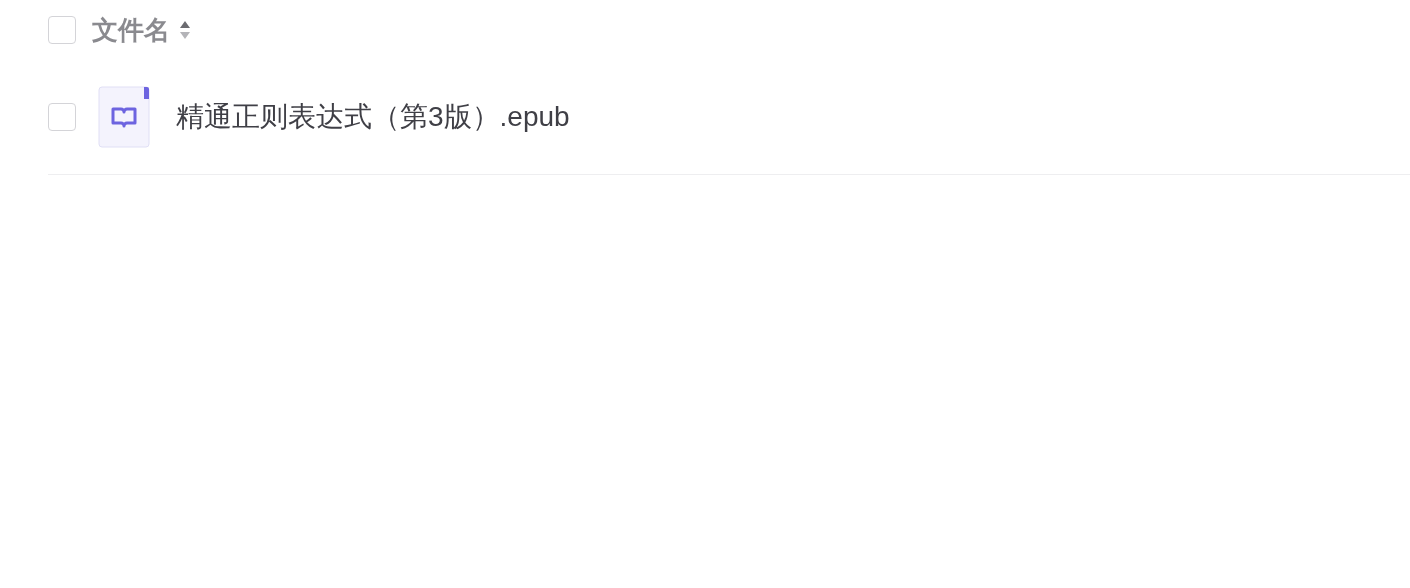  What do you see at coordinates (373, 117) in the screenshot?
I see `file-name: 精通正则表达式（第3版）.epub` at bounding box center [373, 117].